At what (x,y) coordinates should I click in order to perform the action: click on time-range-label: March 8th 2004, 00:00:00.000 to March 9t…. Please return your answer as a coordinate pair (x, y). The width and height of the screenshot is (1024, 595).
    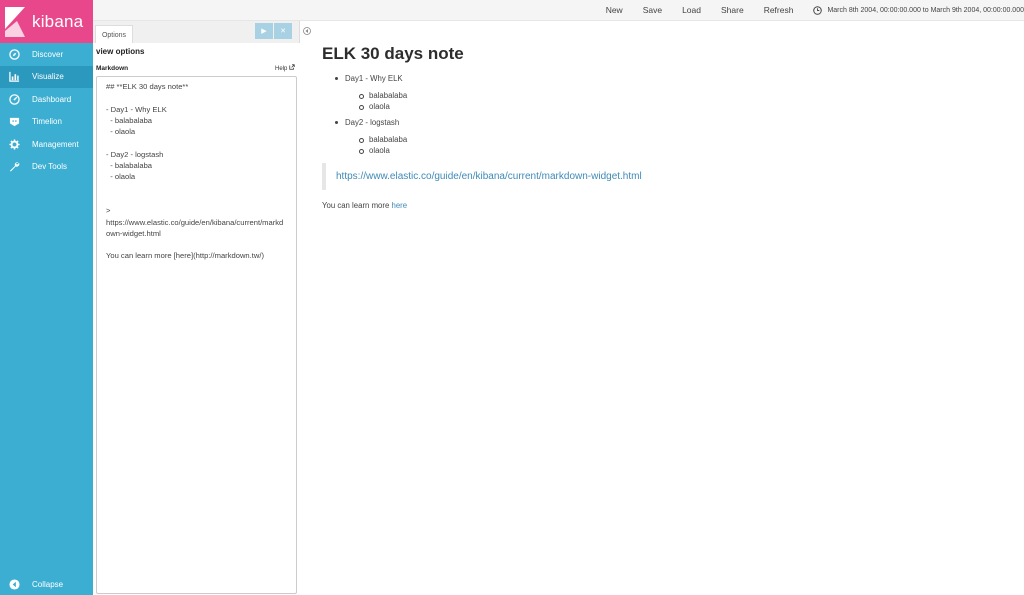
    Looking at the image, I should click on (925, 10).